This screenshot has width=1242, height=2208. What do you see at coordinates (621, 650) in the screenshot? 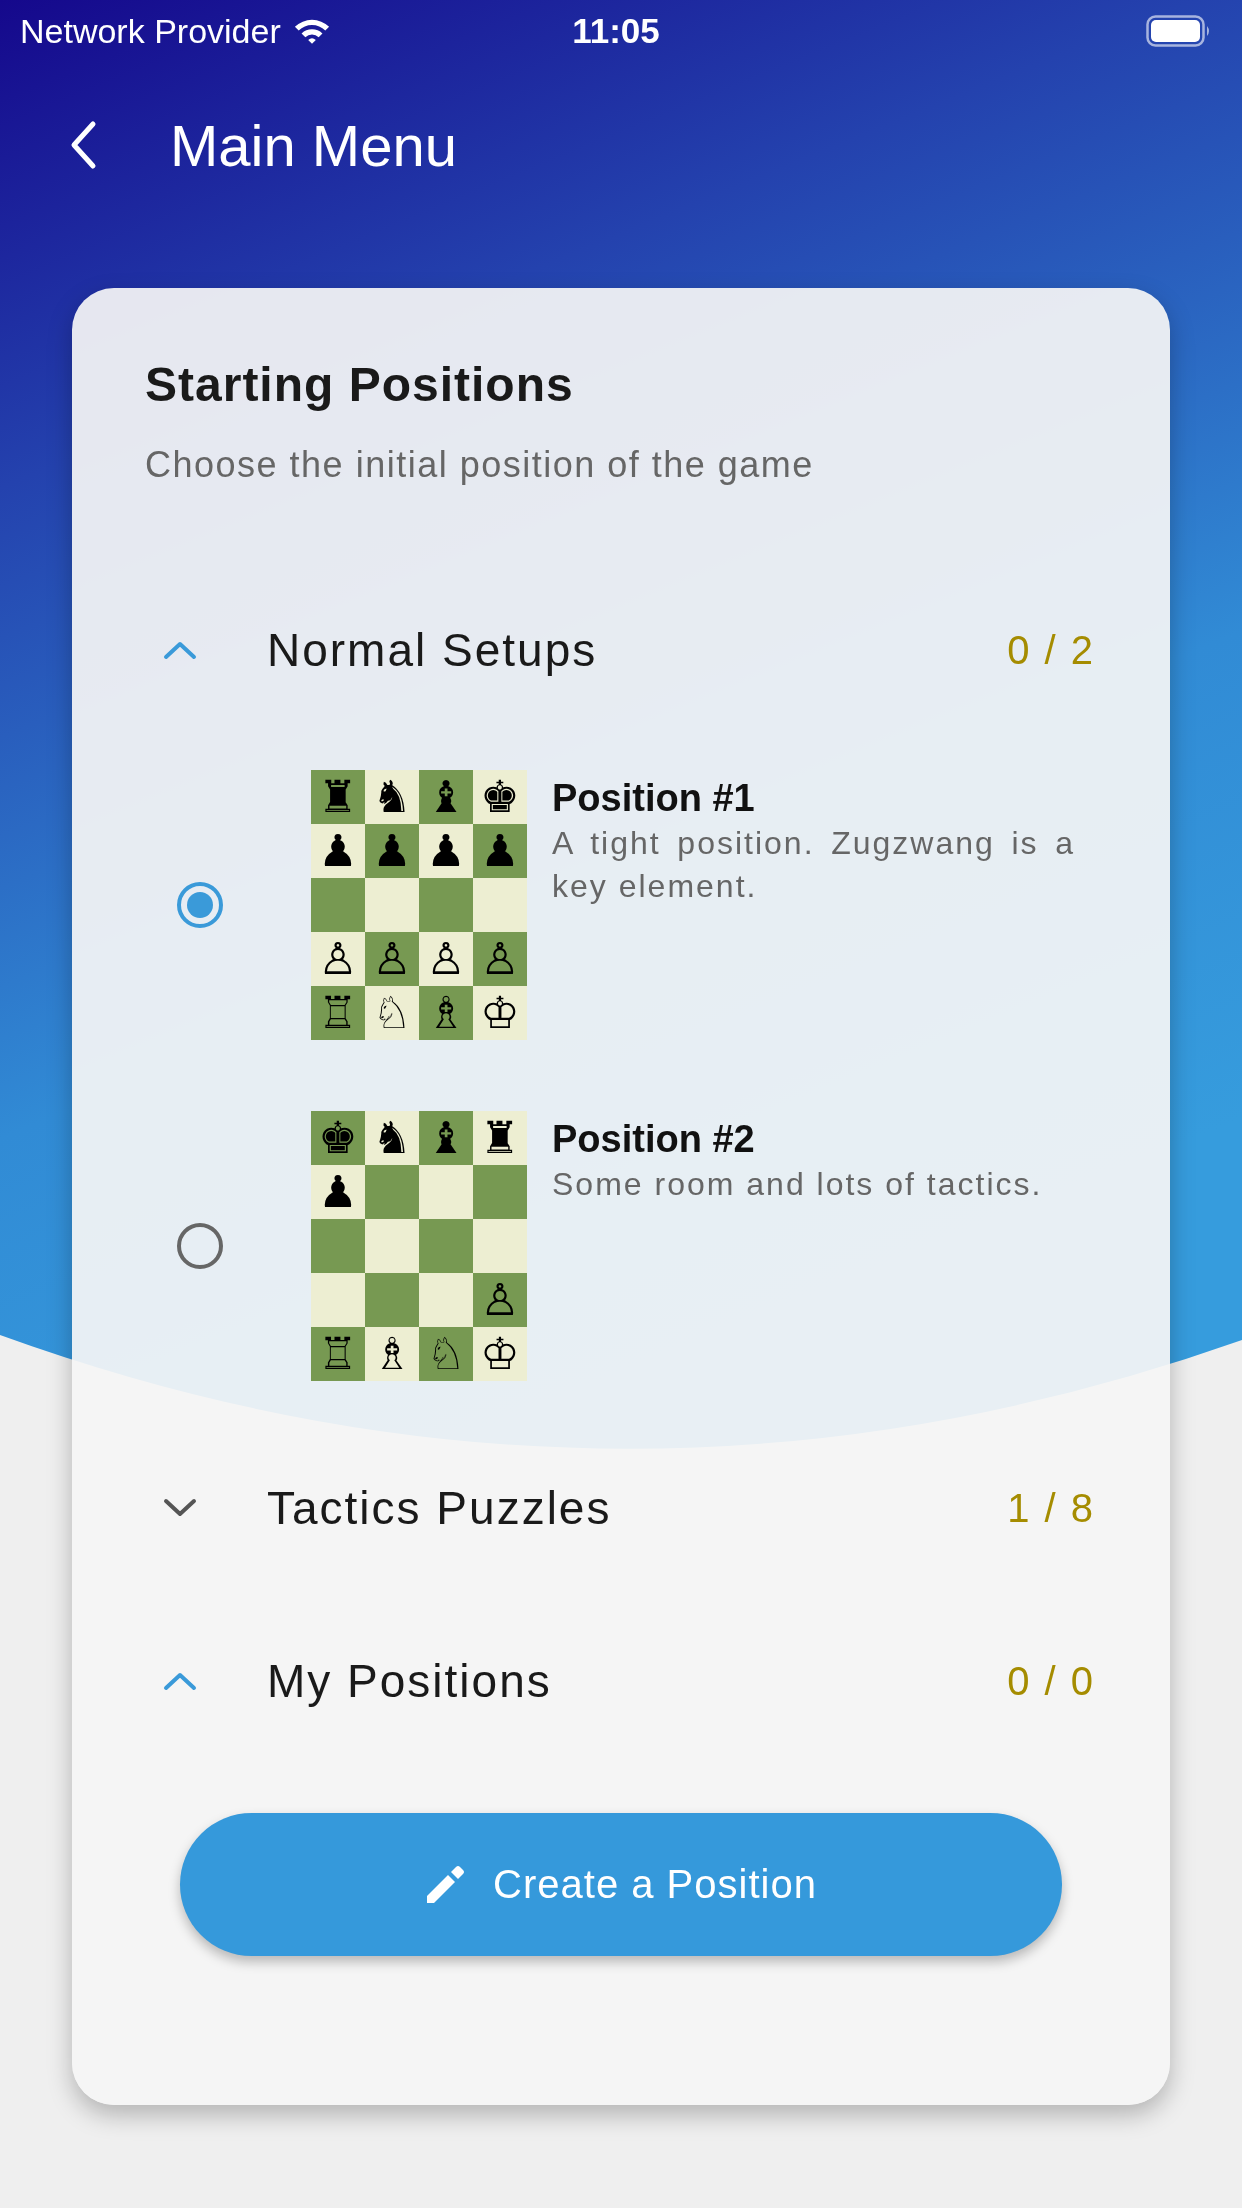
I see `section-header: Normal Setups 0 / 2` at bounding box center [621, 650].